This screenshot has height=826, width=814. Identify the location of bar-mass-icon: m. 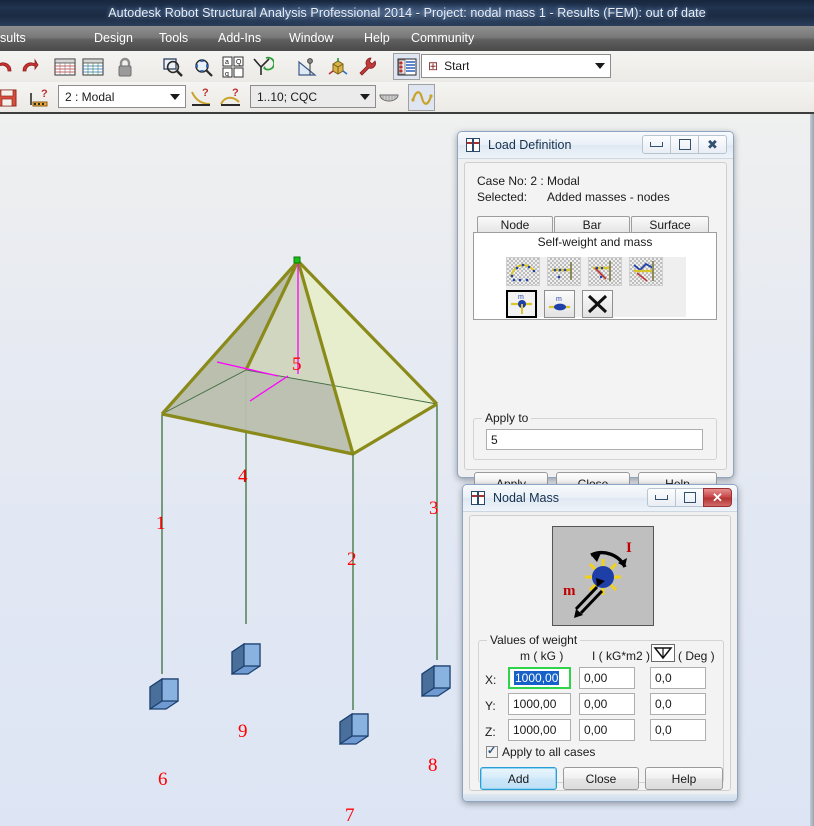
(559, 304).